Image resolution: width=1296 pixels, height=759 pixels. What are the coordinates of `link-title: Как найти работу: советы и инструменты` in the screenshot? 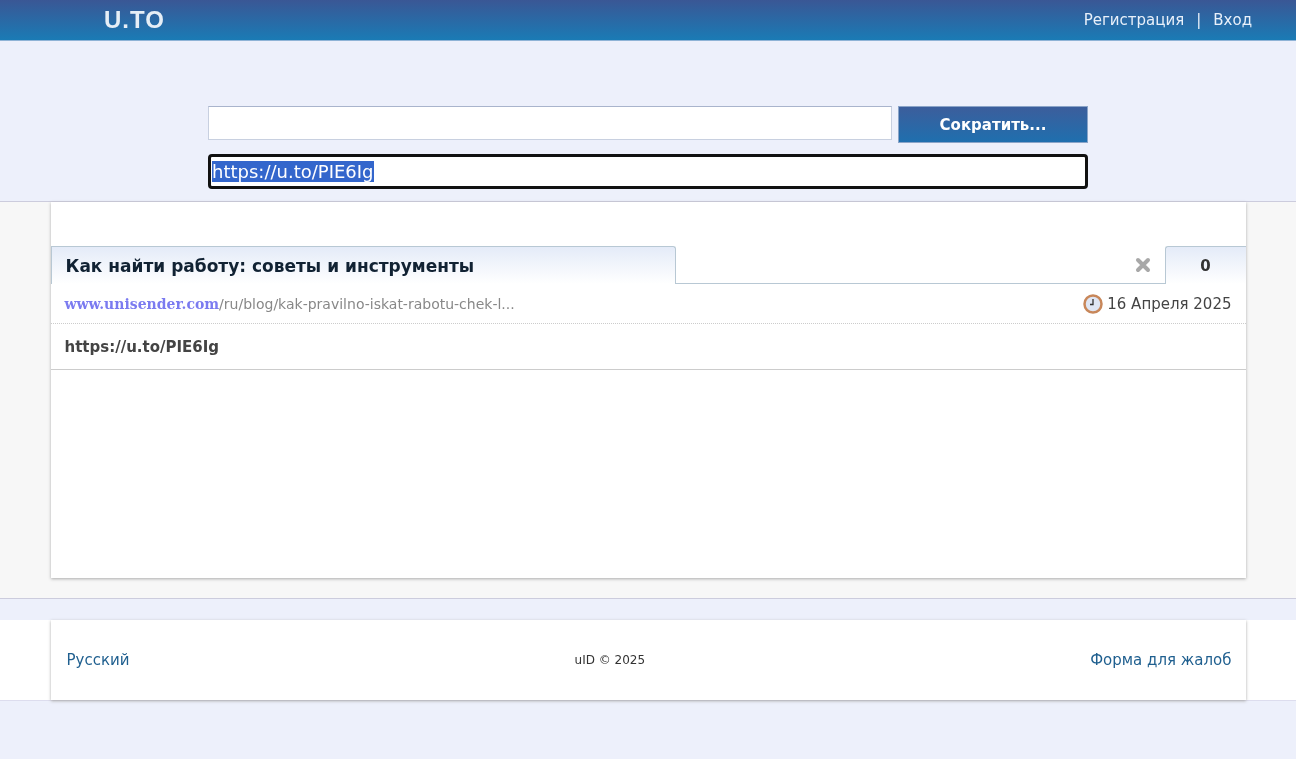 It's located at (363, 265).